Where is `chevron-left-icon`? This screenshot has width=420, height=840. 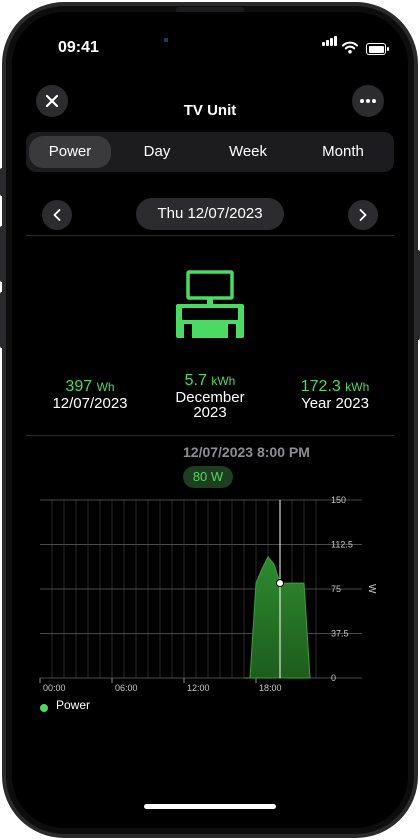
chevron-left-icon is located at coordinates (57, 215).